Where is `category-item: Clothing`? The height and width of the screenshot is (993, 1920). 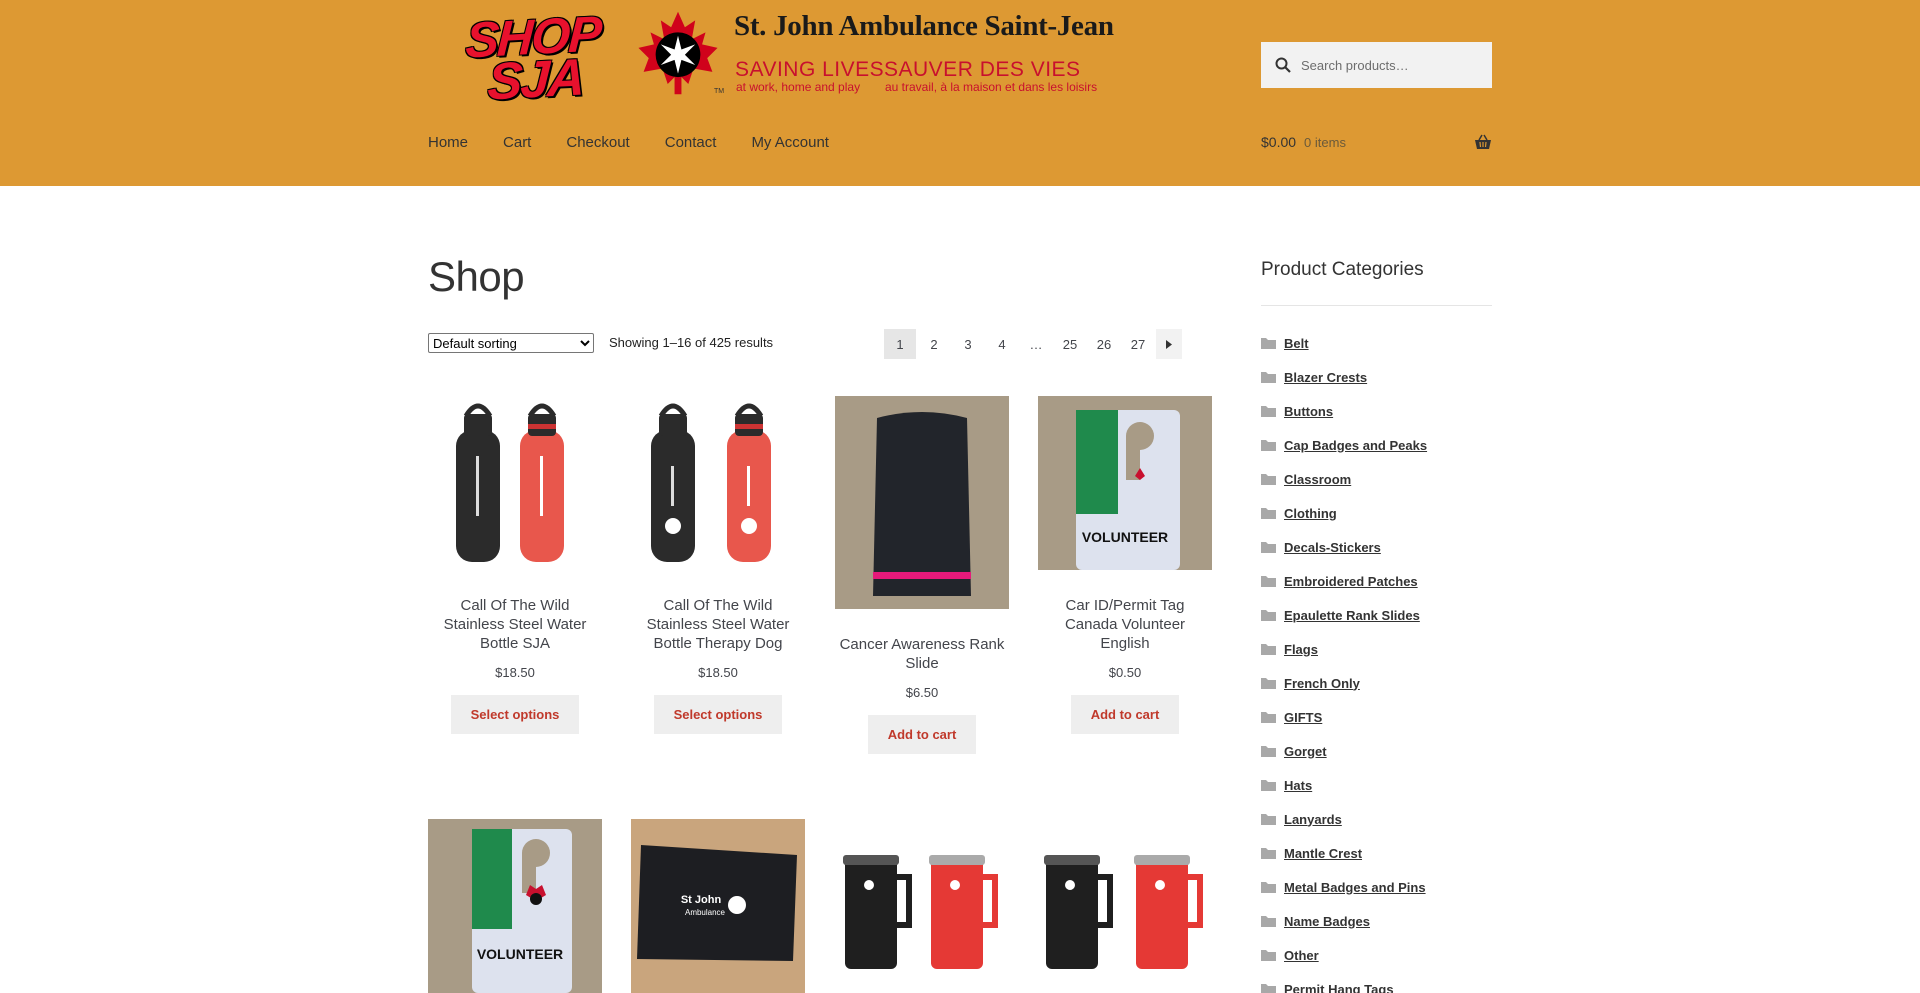 category-item: Clothing is located at coordinates (1344, 513).